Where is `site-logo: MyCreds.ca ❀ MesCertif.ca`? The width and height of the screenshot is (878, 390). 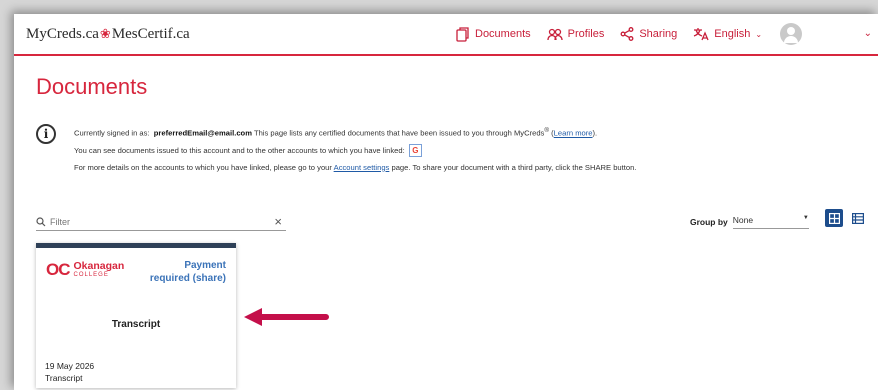 site-logo: MyCreds.ca ❀ MesCertif.ca is located at coordinates (108, 34).